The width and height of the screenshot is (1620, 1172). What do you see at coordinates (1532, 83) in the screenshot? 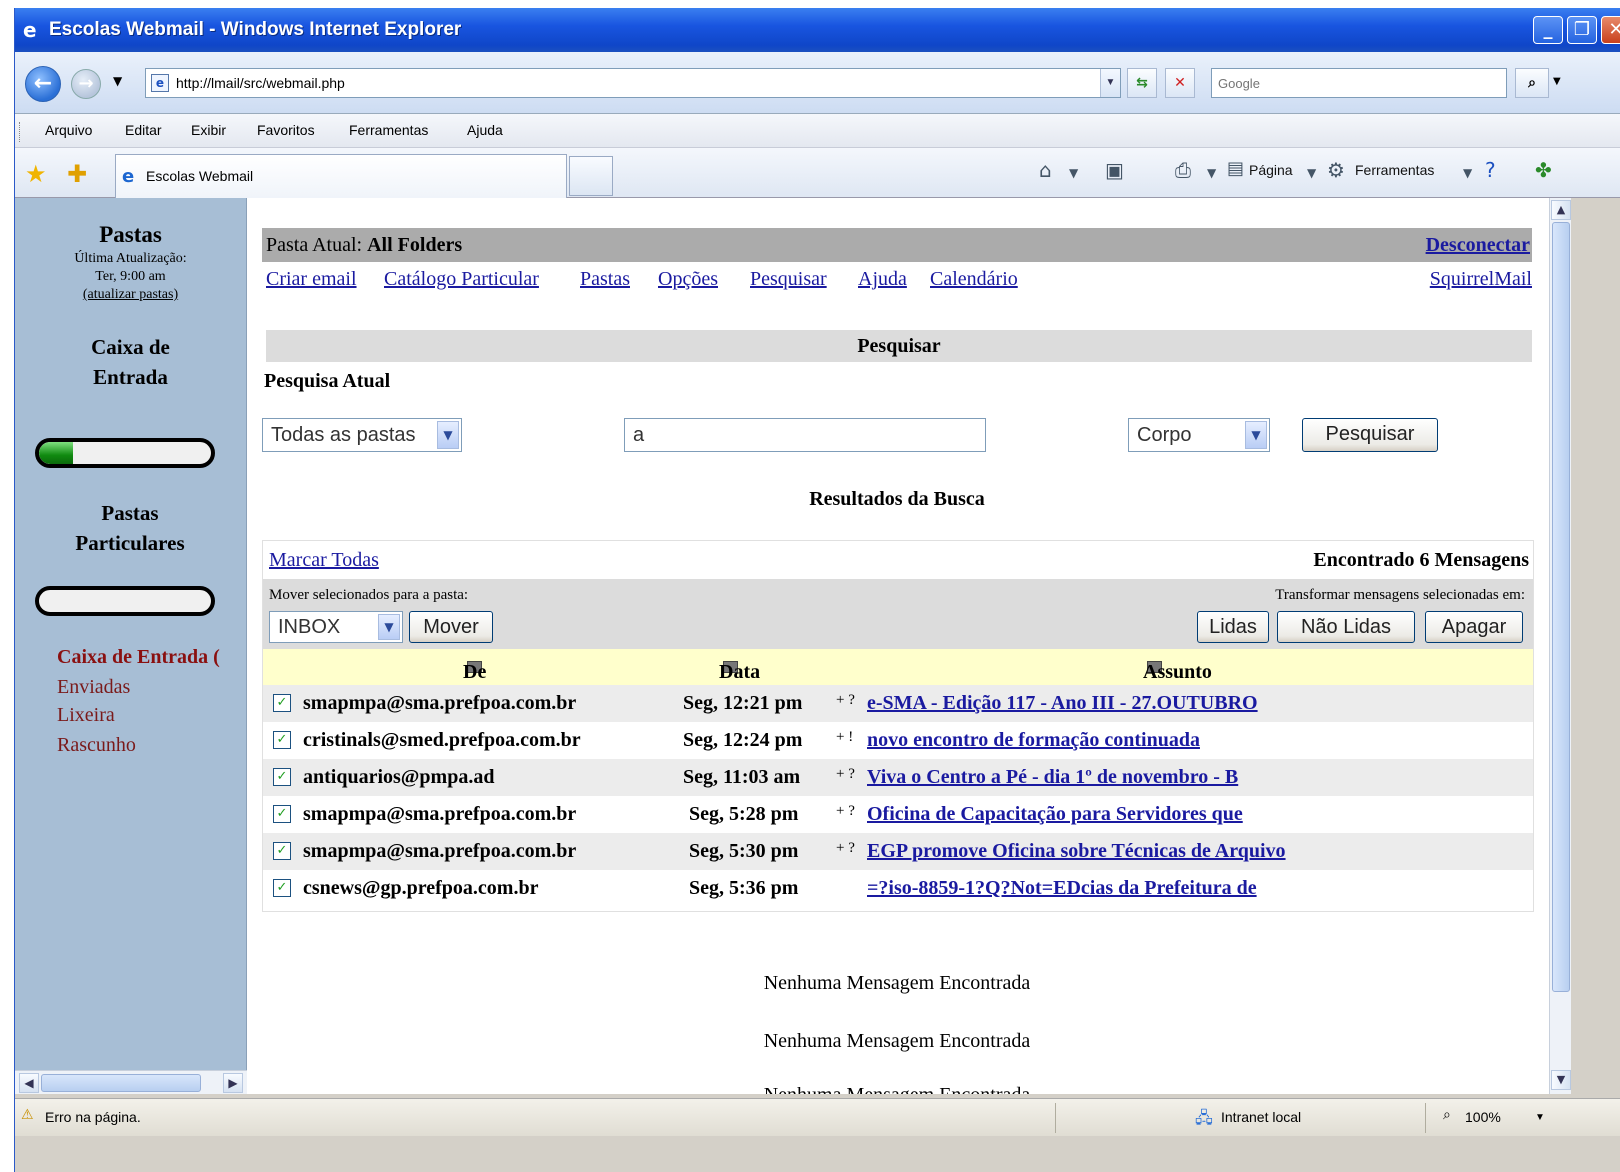
I see `search-icon: ⌕` at bounding box center [1532, 83].